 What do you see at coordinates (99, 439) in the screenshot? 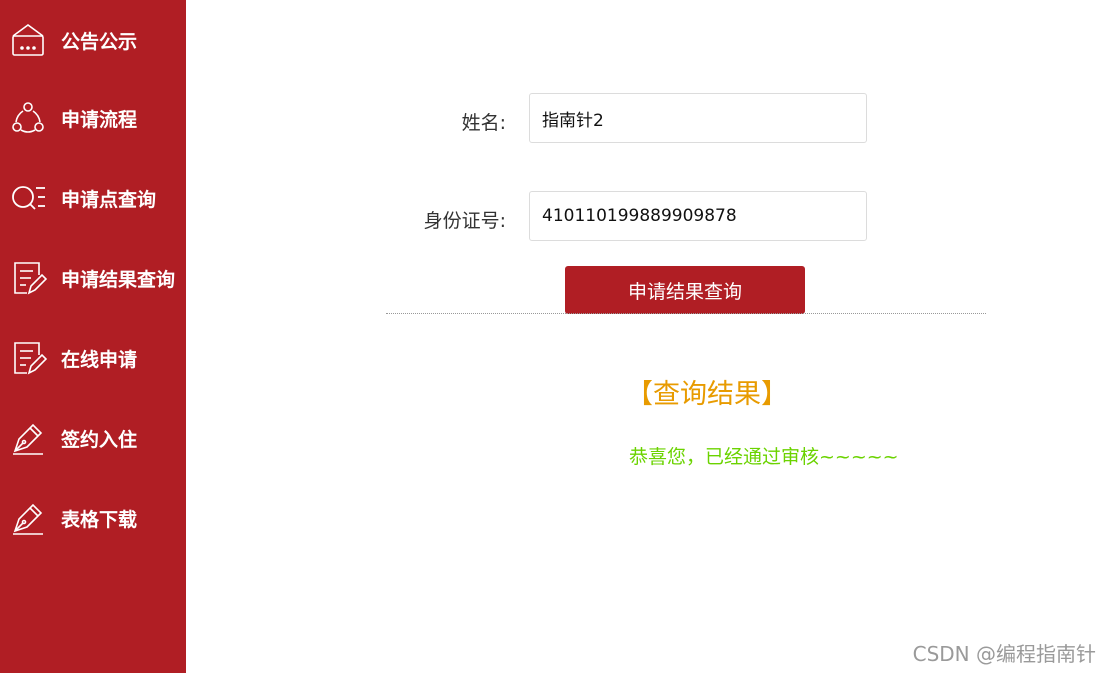
I see `sidebar-item-label: 签约入住` at bounding box center [99, 439].